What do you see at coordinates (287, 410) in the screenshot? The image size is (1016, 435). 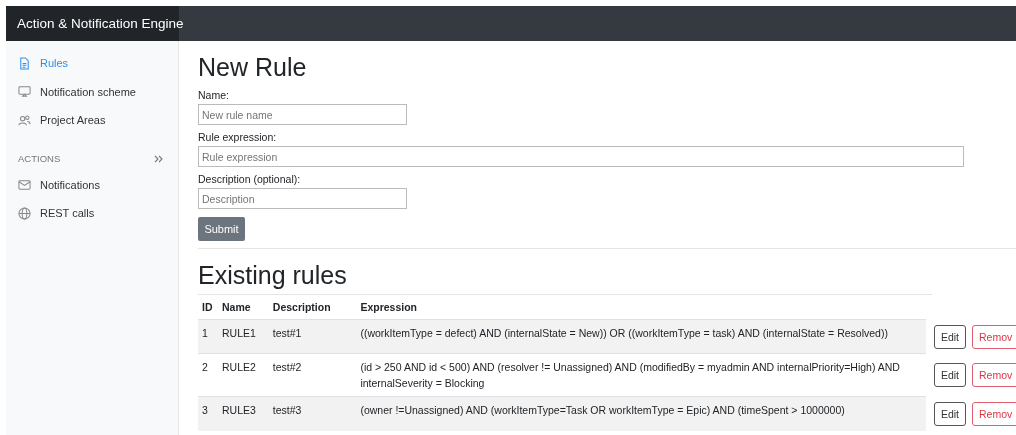 I see `table-cell: test#3` at bounding box center [287, 410].